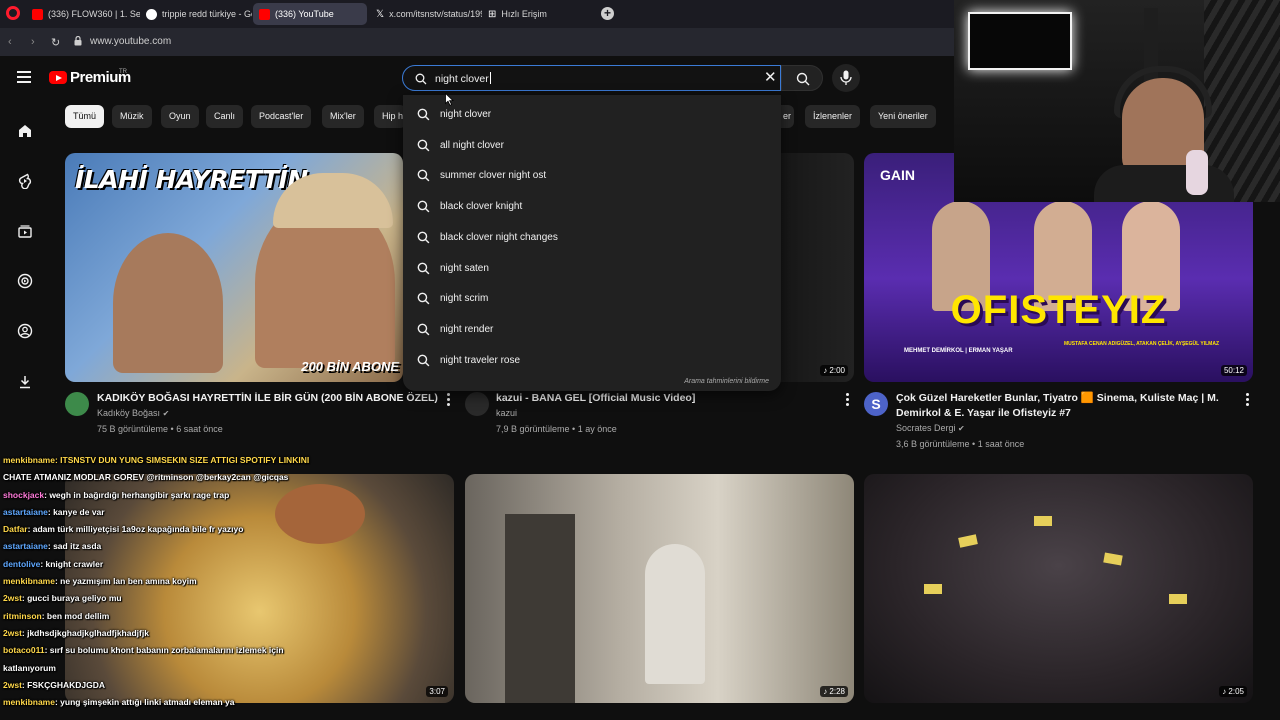 Image resolution: width=1280 pixels, height=720 pixels. What do you see at coordinates (1058, 588) in the screenshot?
I see `video-thumbnail: ♪ 2:05` at bounding box center [1058, 588].